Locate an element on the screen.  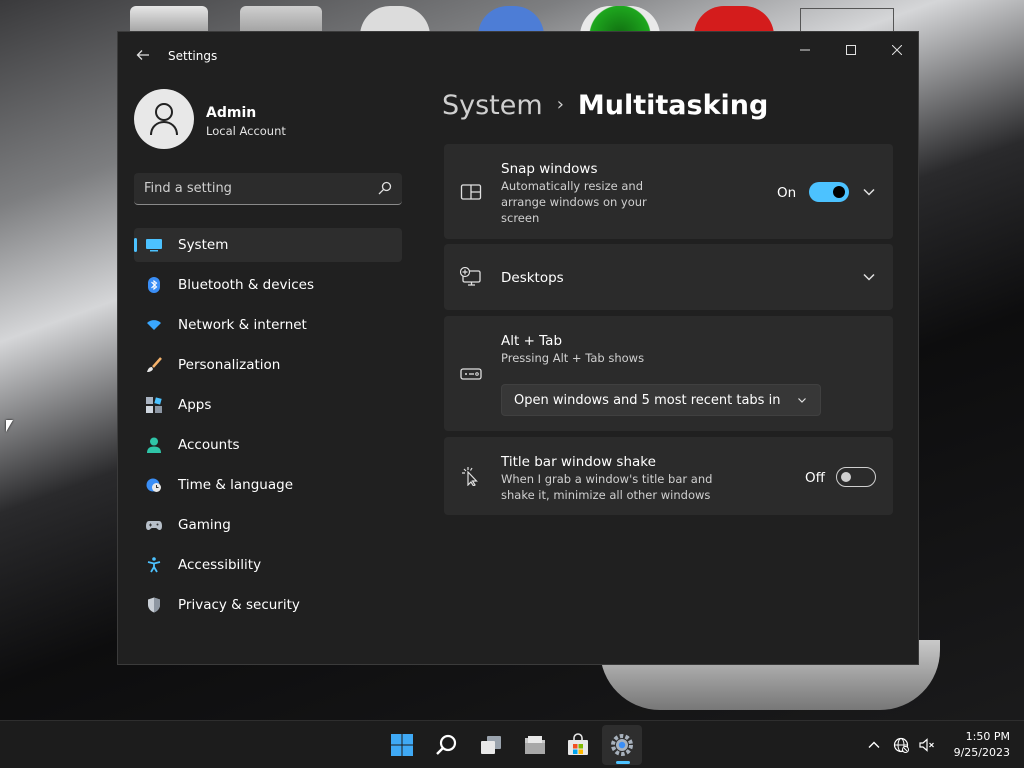
settings-icon is located at coordinates (622, 745).